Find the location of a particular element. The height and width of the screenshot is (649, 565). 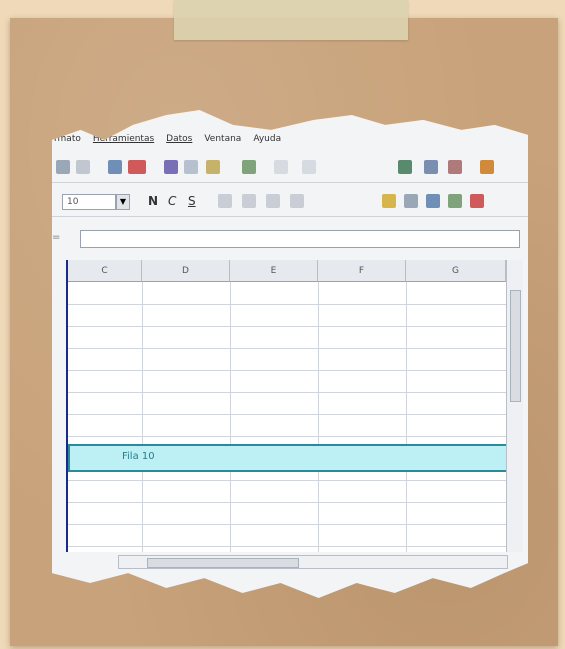

formatting-toolbar: 10 ▼ N C S is located at coordinates (290, 202).